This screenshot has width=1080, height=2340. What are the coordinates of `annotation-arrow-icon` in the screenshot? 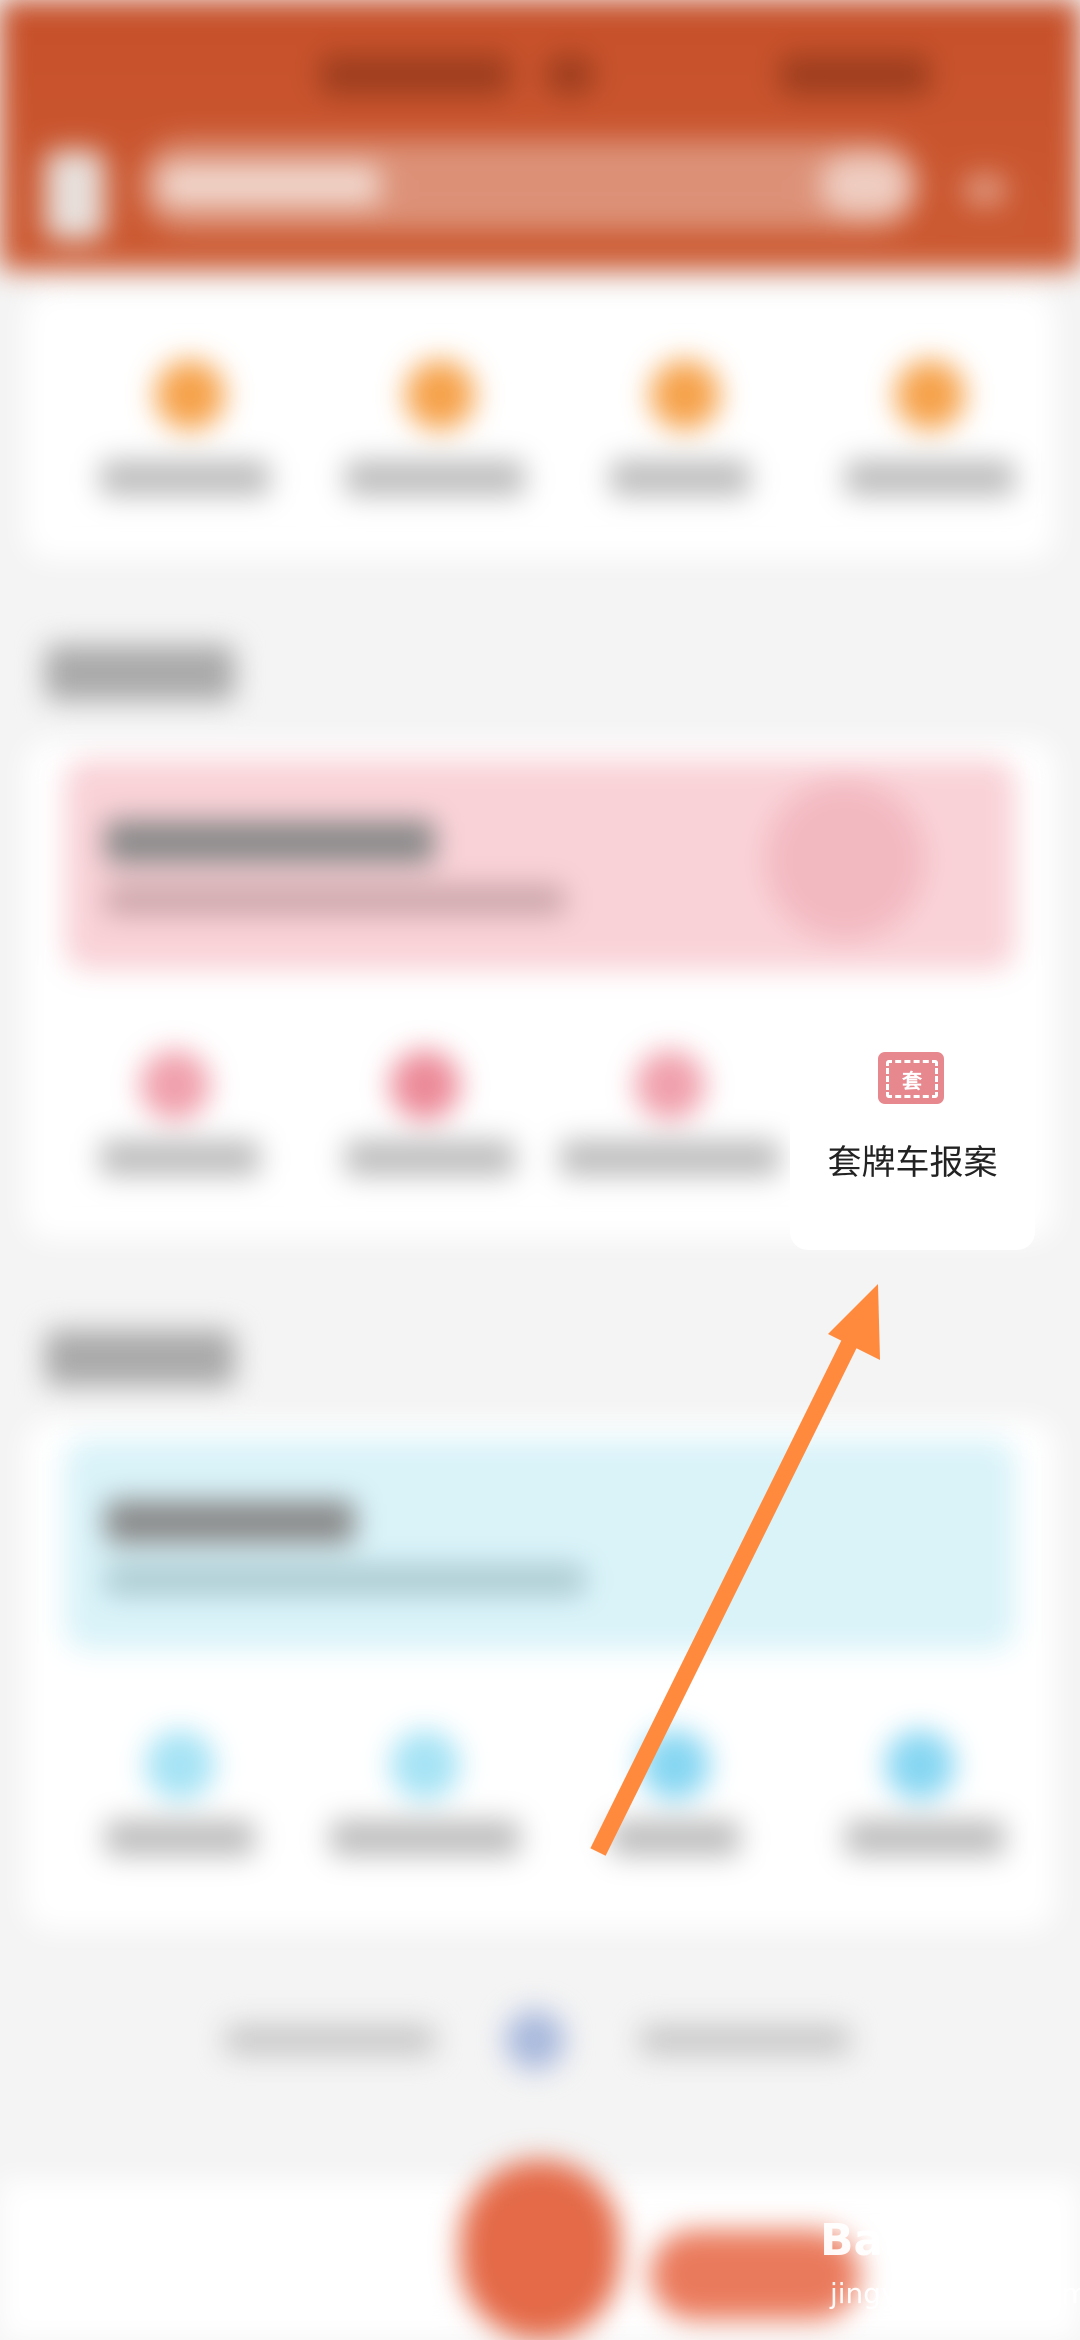 It's located at (735, 1570).